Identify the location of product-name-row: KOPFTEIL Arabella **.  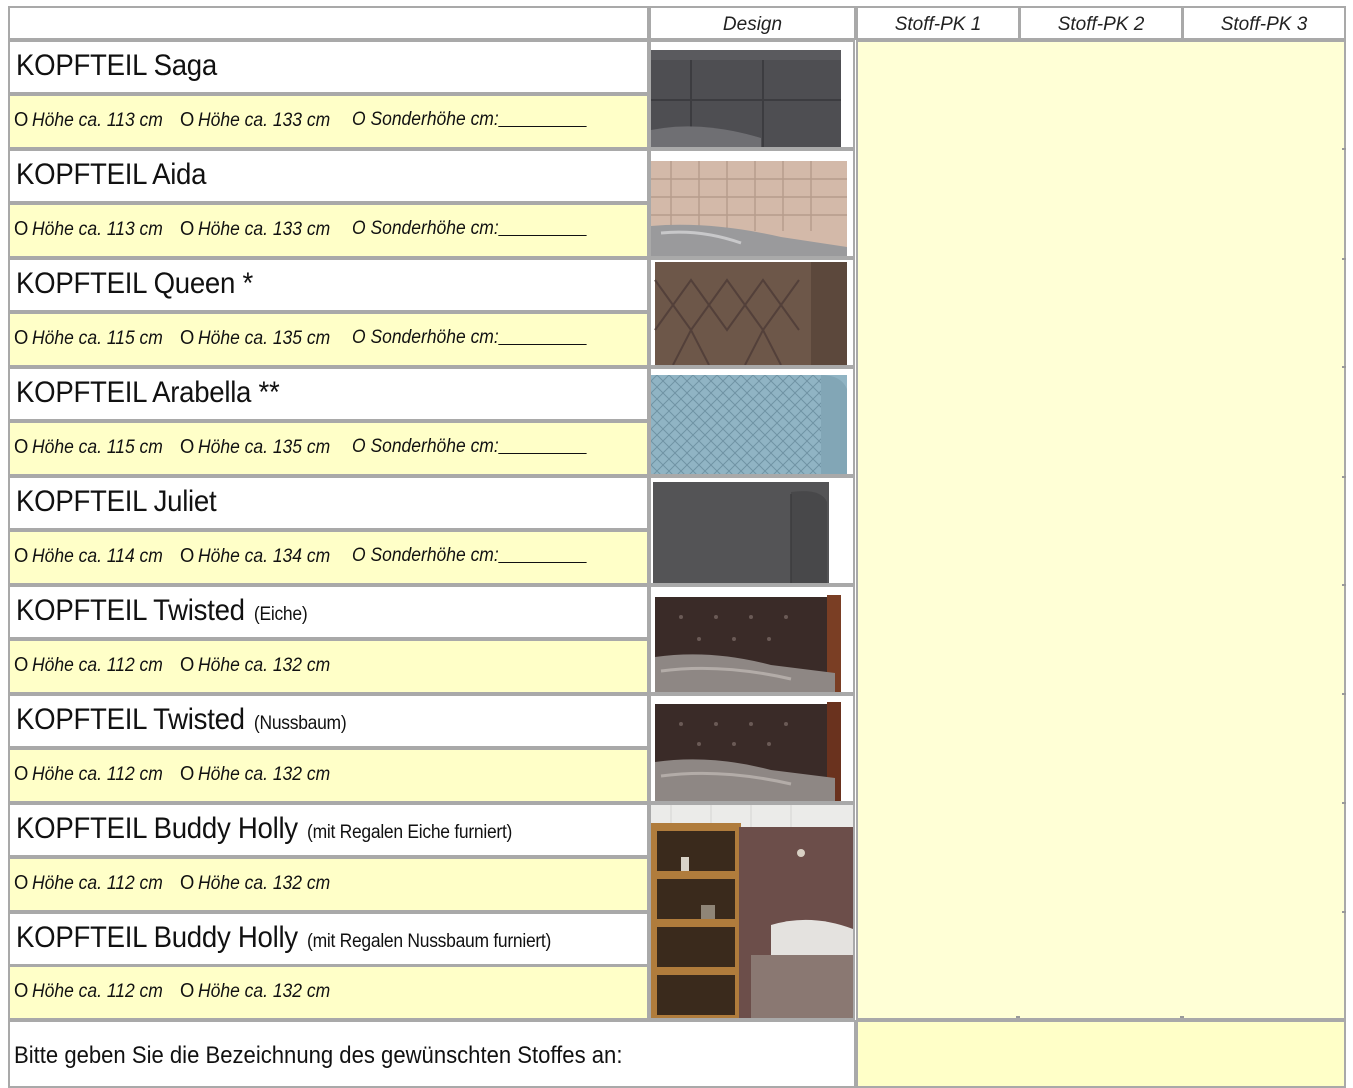
(328, 394).